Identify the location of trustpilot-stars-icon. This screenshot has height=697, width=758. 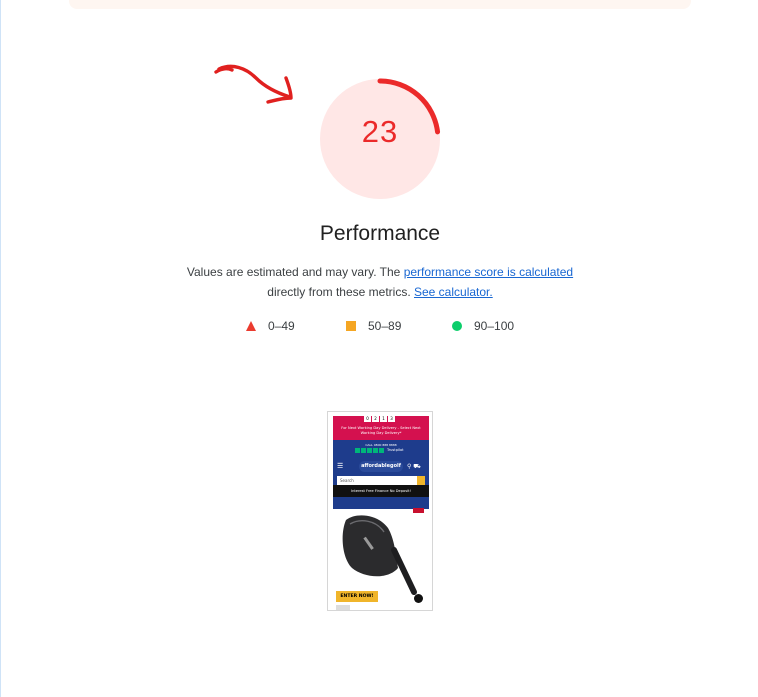
(369, 450).